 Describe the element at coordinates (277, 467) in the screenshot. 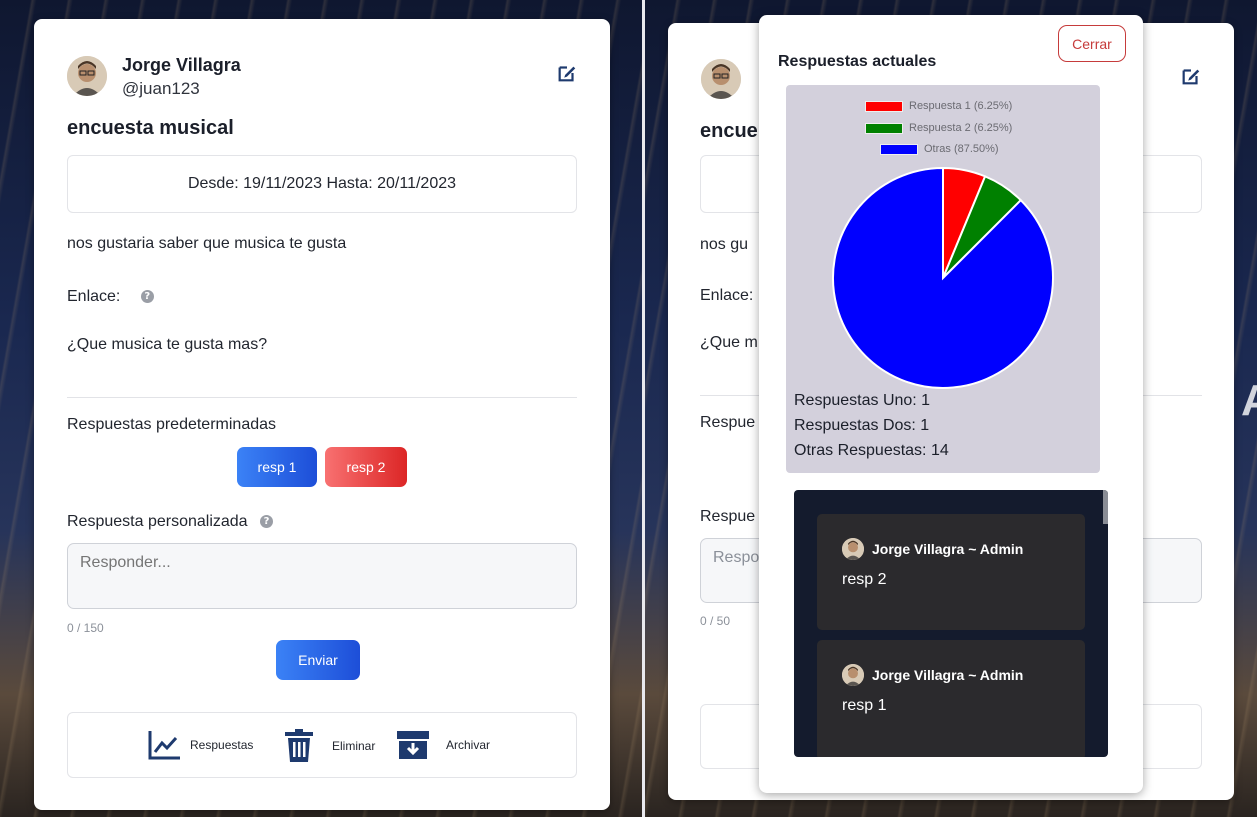

I see `option-button-1: resp 1` at that location.